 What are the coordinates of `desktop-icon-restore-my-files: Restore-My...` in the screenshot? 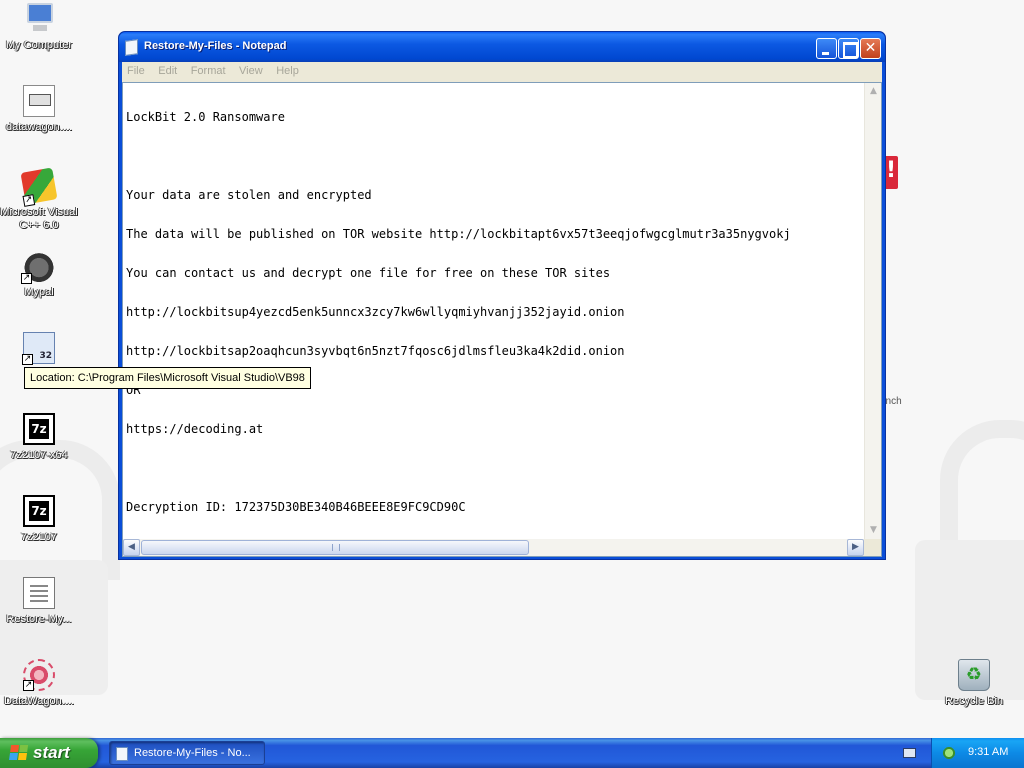 It's located at (39, 601).